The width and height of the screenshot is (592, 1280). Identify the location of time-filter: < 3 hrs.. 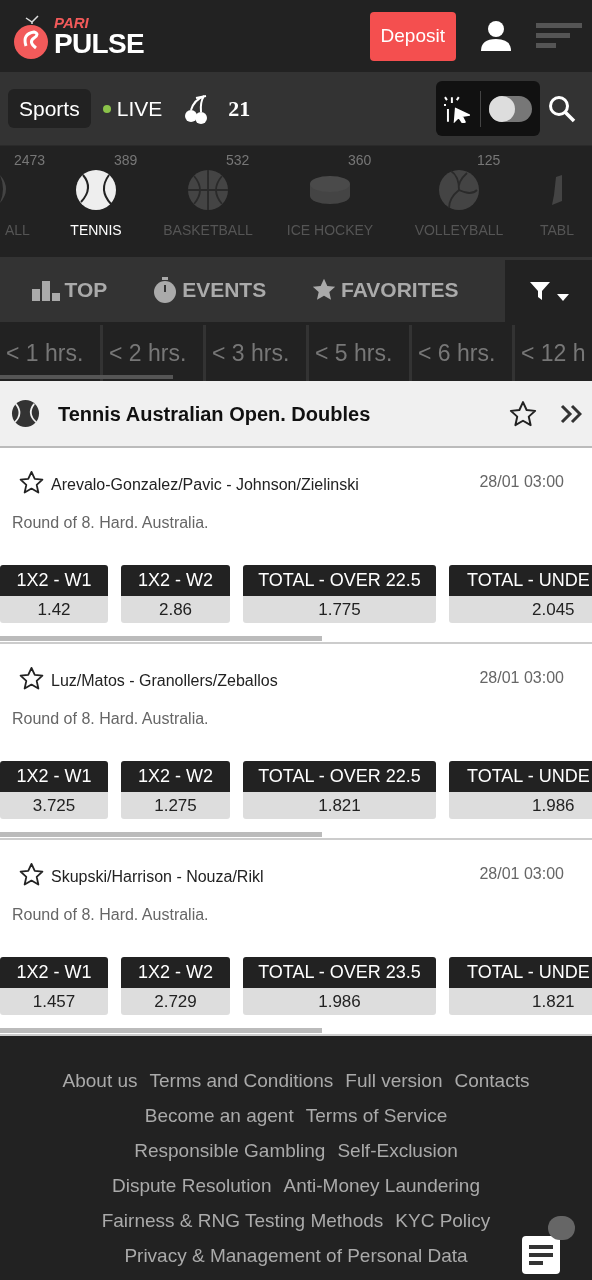
(256, 353).